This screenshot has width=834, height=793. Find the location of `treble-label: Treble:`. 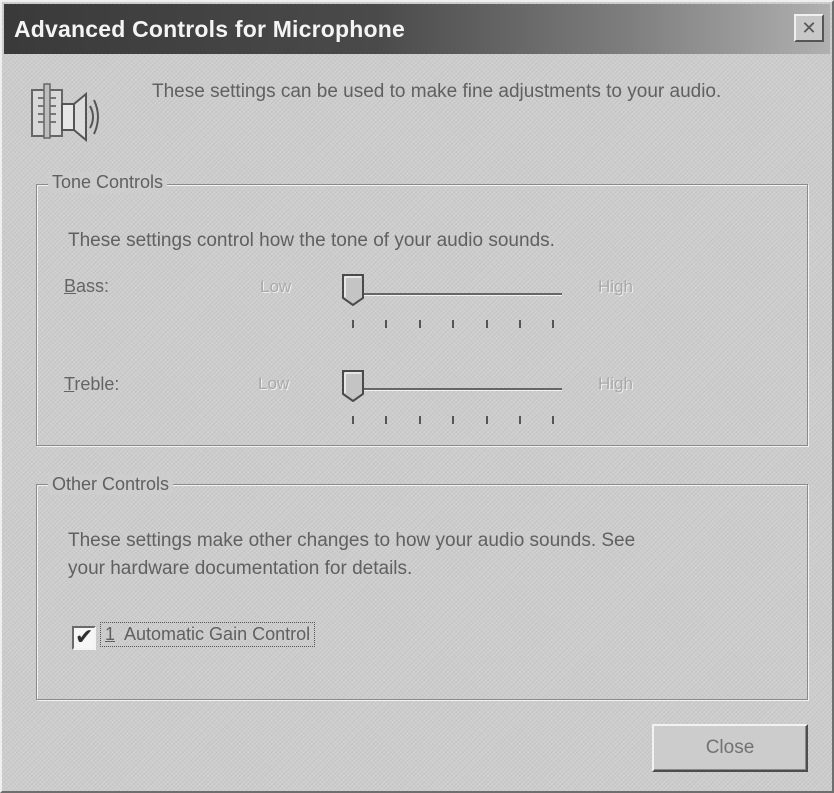

treble-label: Treble: is located at coordinates (91, 384).